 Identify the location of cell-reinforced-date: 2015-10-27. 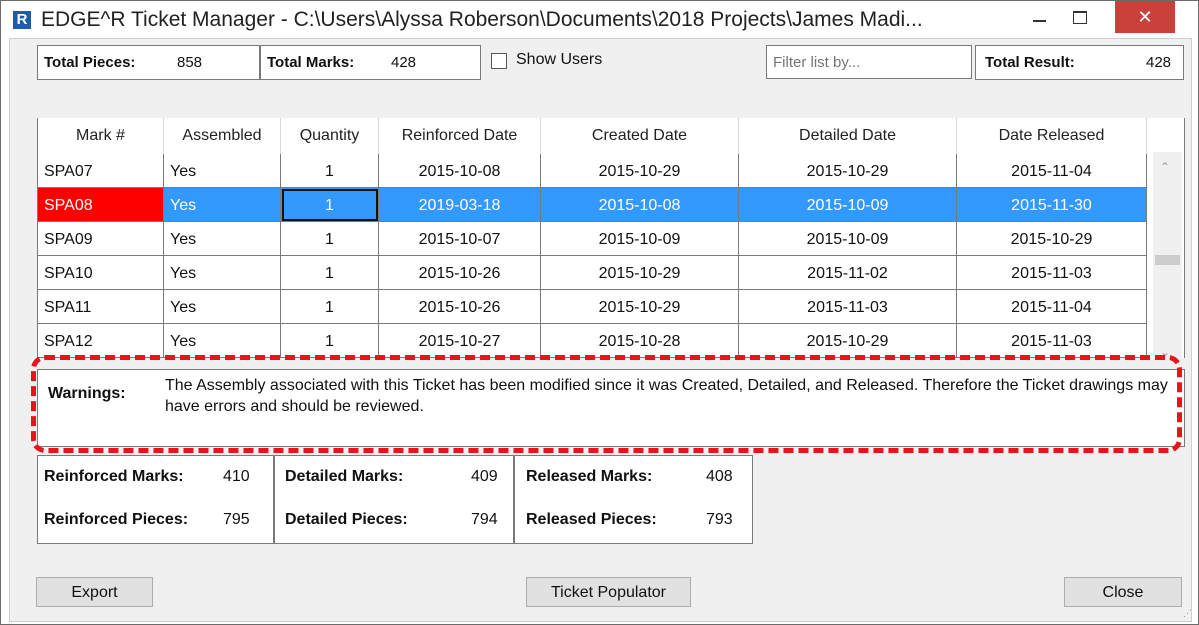
(460, 341).